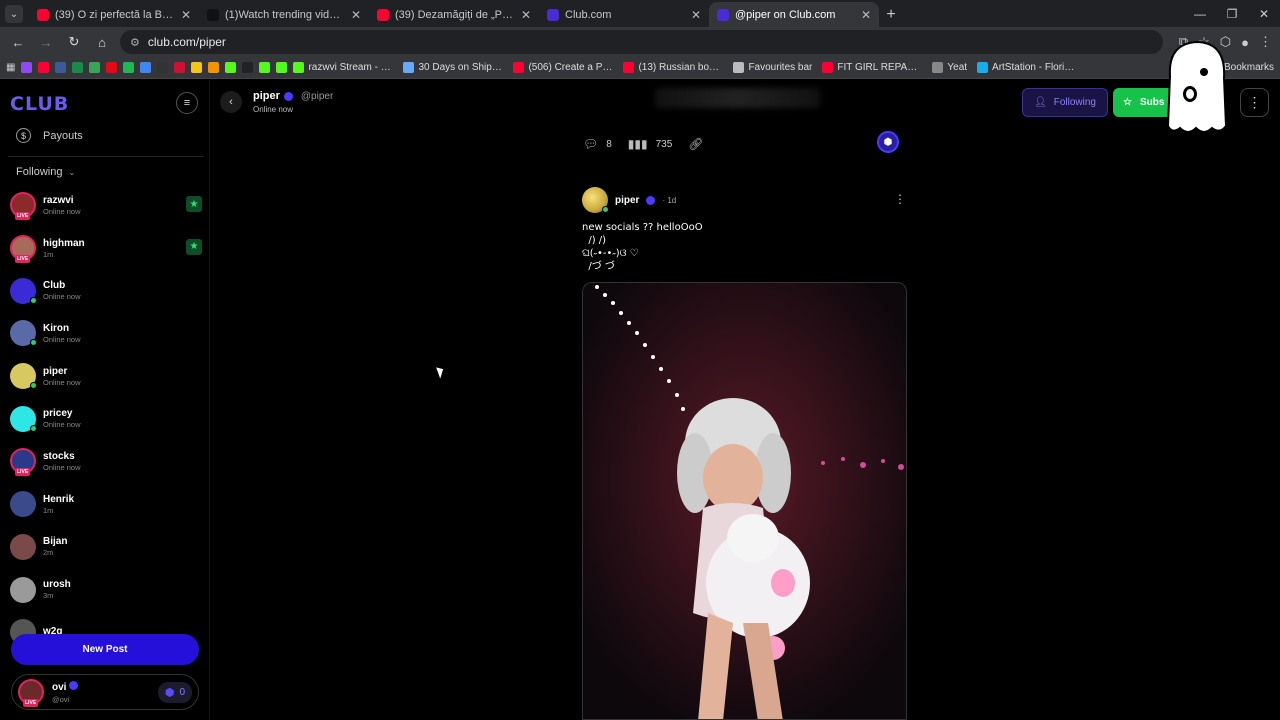 This screenshot has height=720, width=1280. What do you see at coordinates (248, 67) in the screenshot?
I see `m-icon` at bounding box center [248, 67].